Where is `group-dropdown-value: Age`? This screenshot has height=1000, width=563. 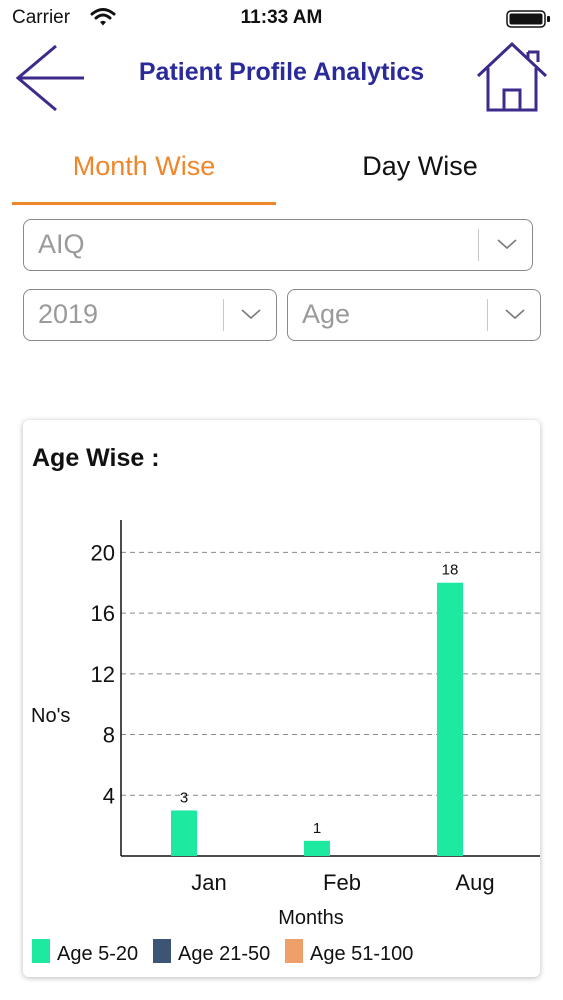 group-dropdown-value: Age is located at coordinates (326, 314).